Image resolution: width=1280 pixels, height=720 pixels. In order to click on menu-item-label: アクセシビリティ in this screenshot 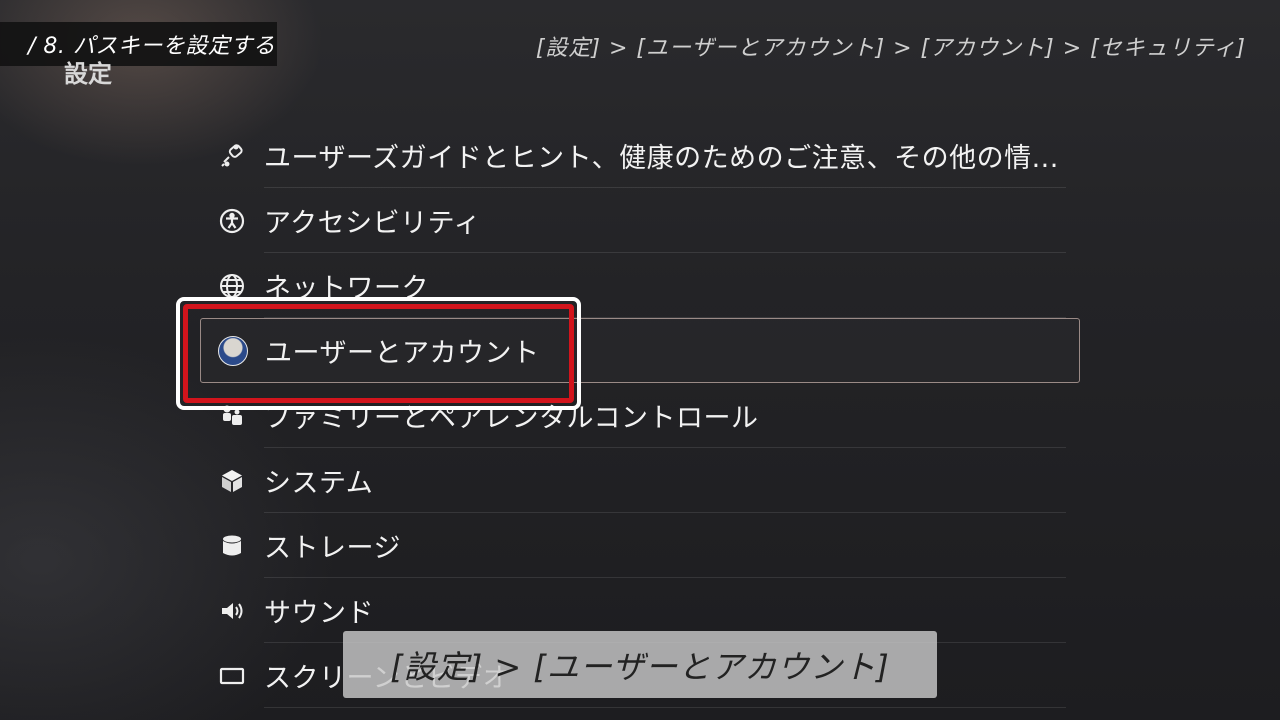, I will do `click(373, 223)`.